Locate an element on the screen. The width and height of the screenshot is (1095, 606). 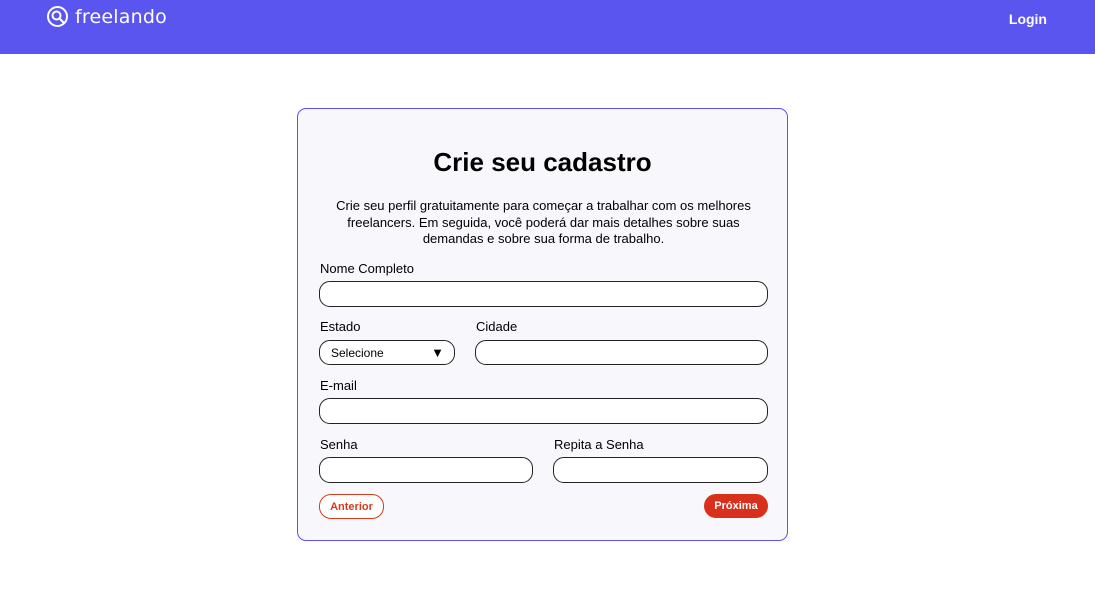
caret-down-icon: ▼ is located at coordinates (437, 352).